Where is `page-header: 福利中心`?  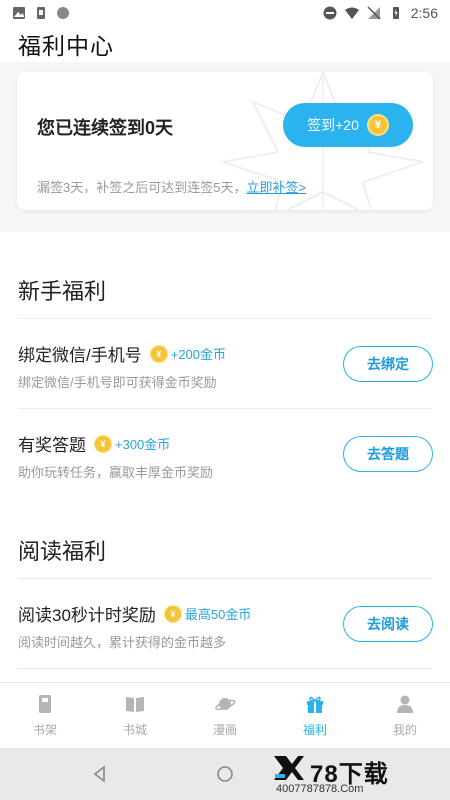
page-header: 福利中心 is located at coordinates (225, 44).